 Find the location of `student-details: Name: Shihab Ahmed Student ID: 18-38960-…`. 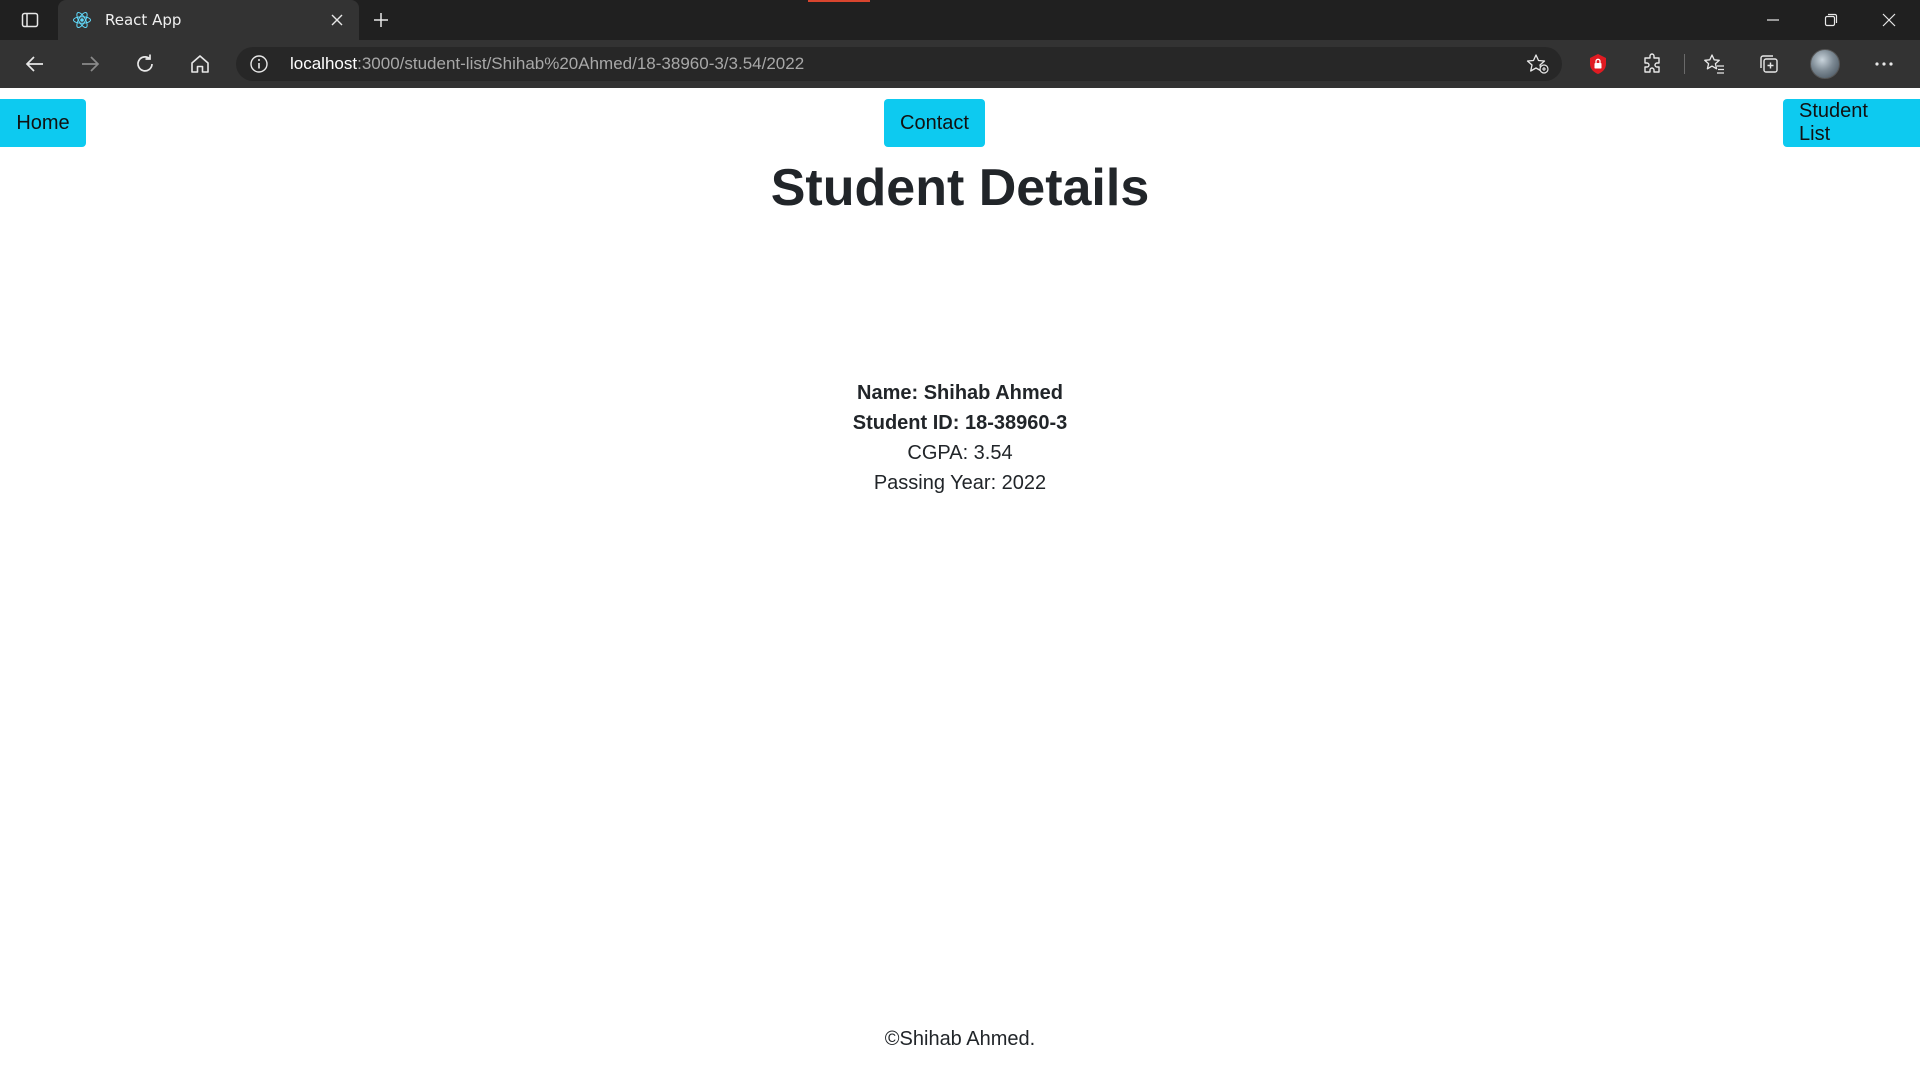

student-details: Name: Shihab Ahmed Student ID: 18-38960-… is located at coordinates (960, 438).